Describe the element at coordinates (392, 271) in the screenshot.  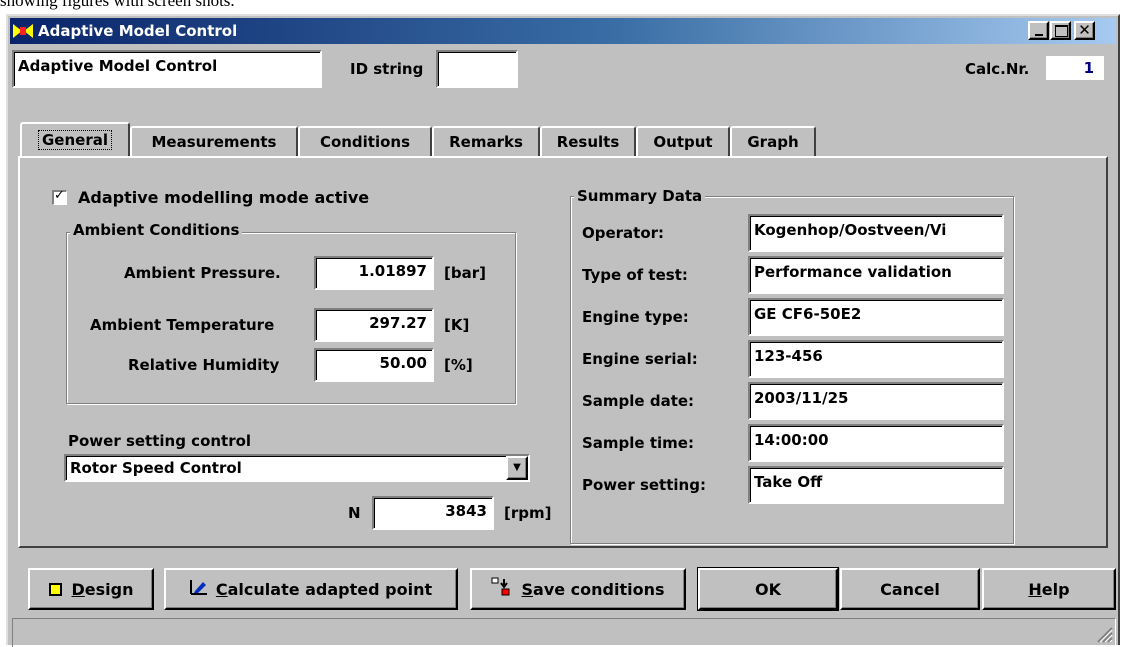
I see `ambient-pressure-value: 1.01897` at that location.